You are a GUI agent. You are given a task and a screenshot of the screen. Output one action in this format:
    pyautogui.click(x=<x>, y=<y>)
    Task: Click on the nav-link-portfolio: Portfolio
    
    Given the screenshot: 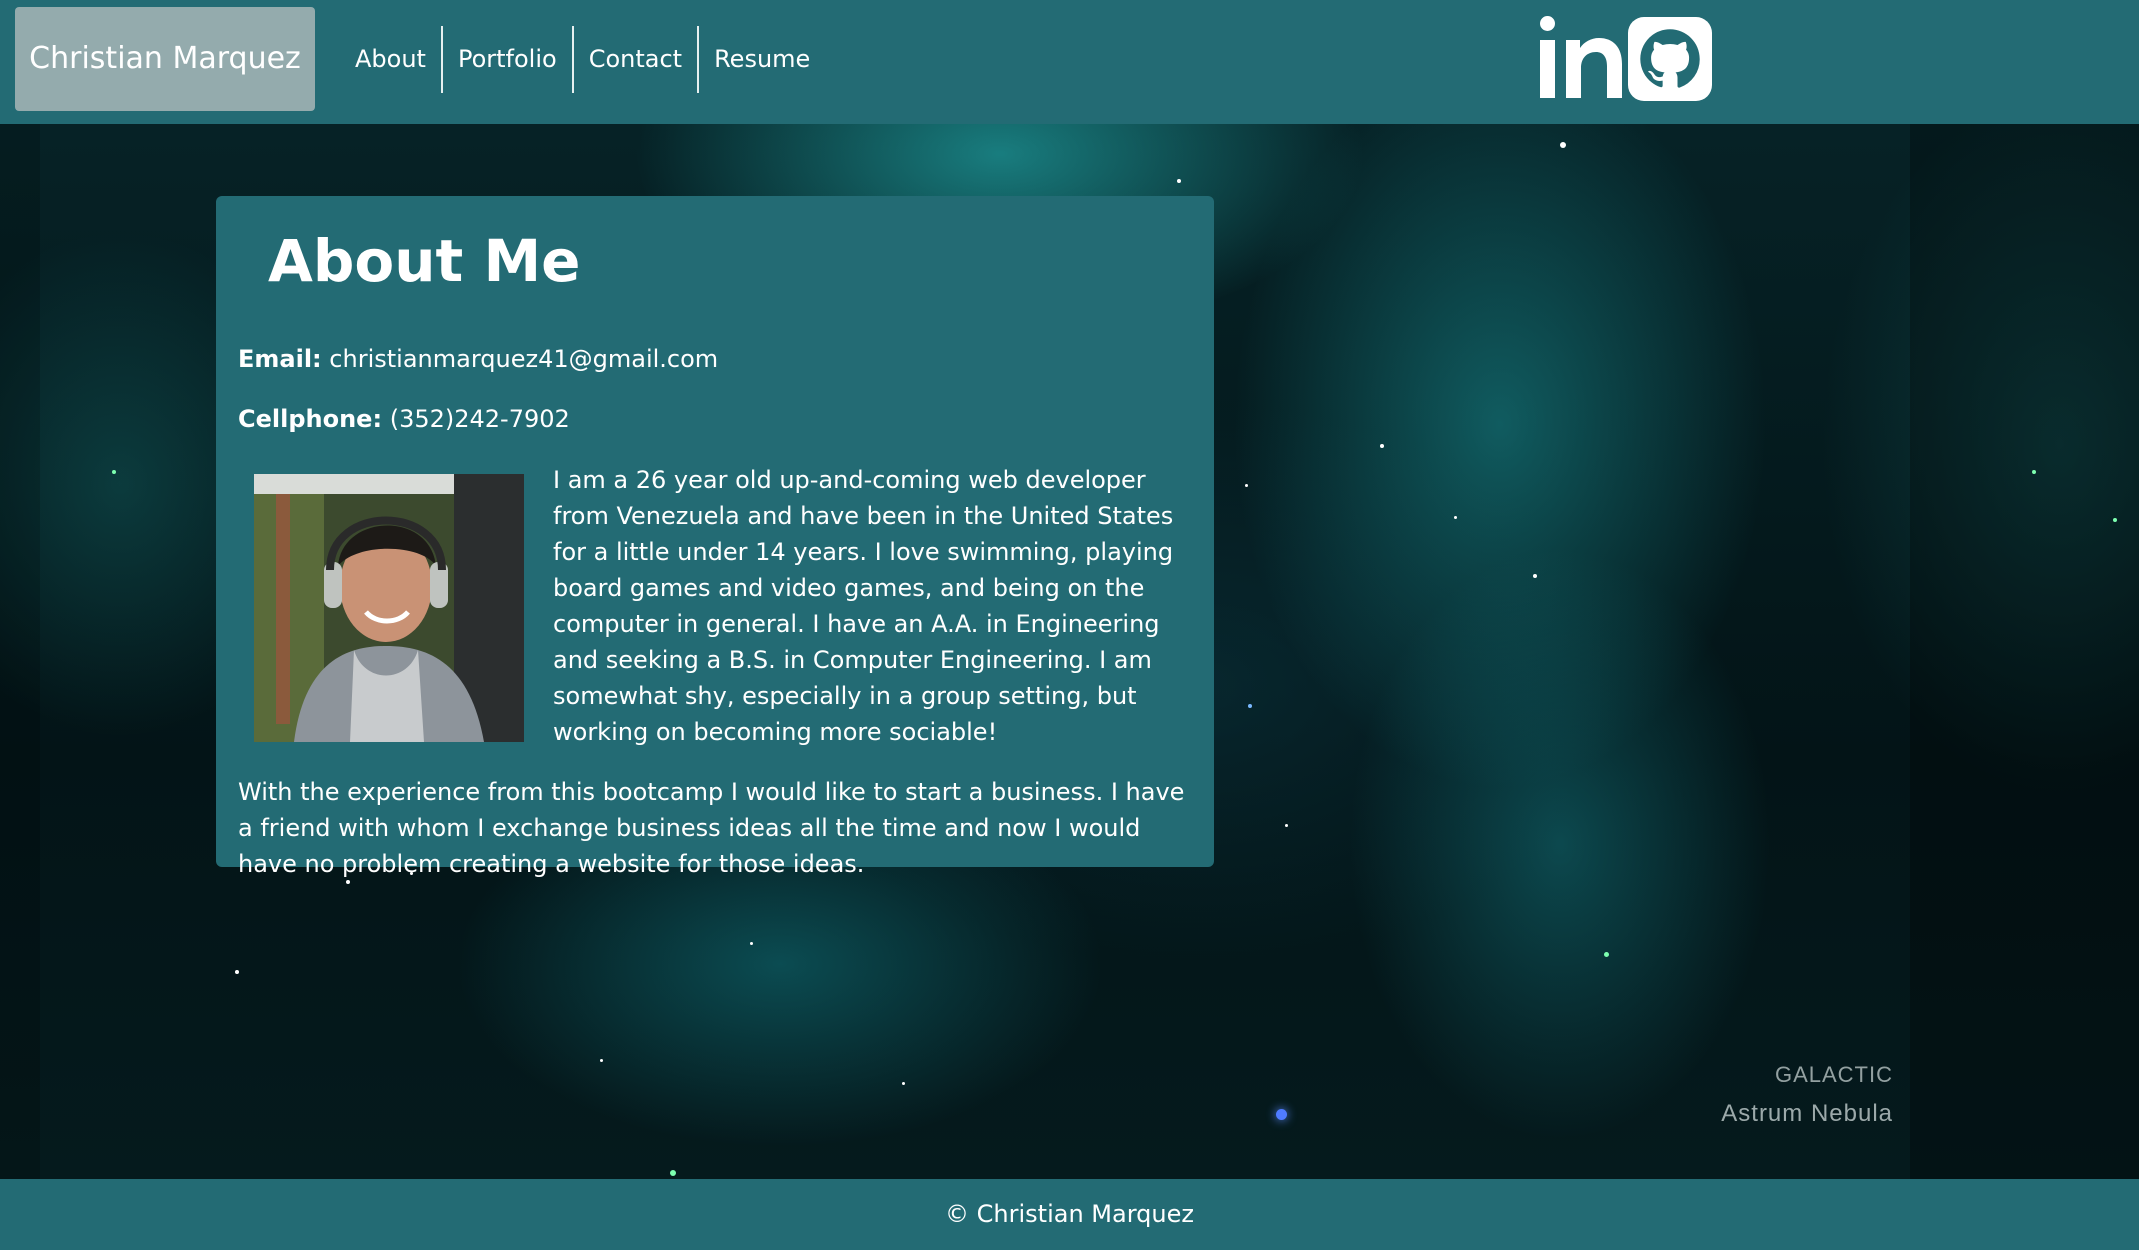 What is the action you would take?
    pyautogui.click(x=507, y=59)
    